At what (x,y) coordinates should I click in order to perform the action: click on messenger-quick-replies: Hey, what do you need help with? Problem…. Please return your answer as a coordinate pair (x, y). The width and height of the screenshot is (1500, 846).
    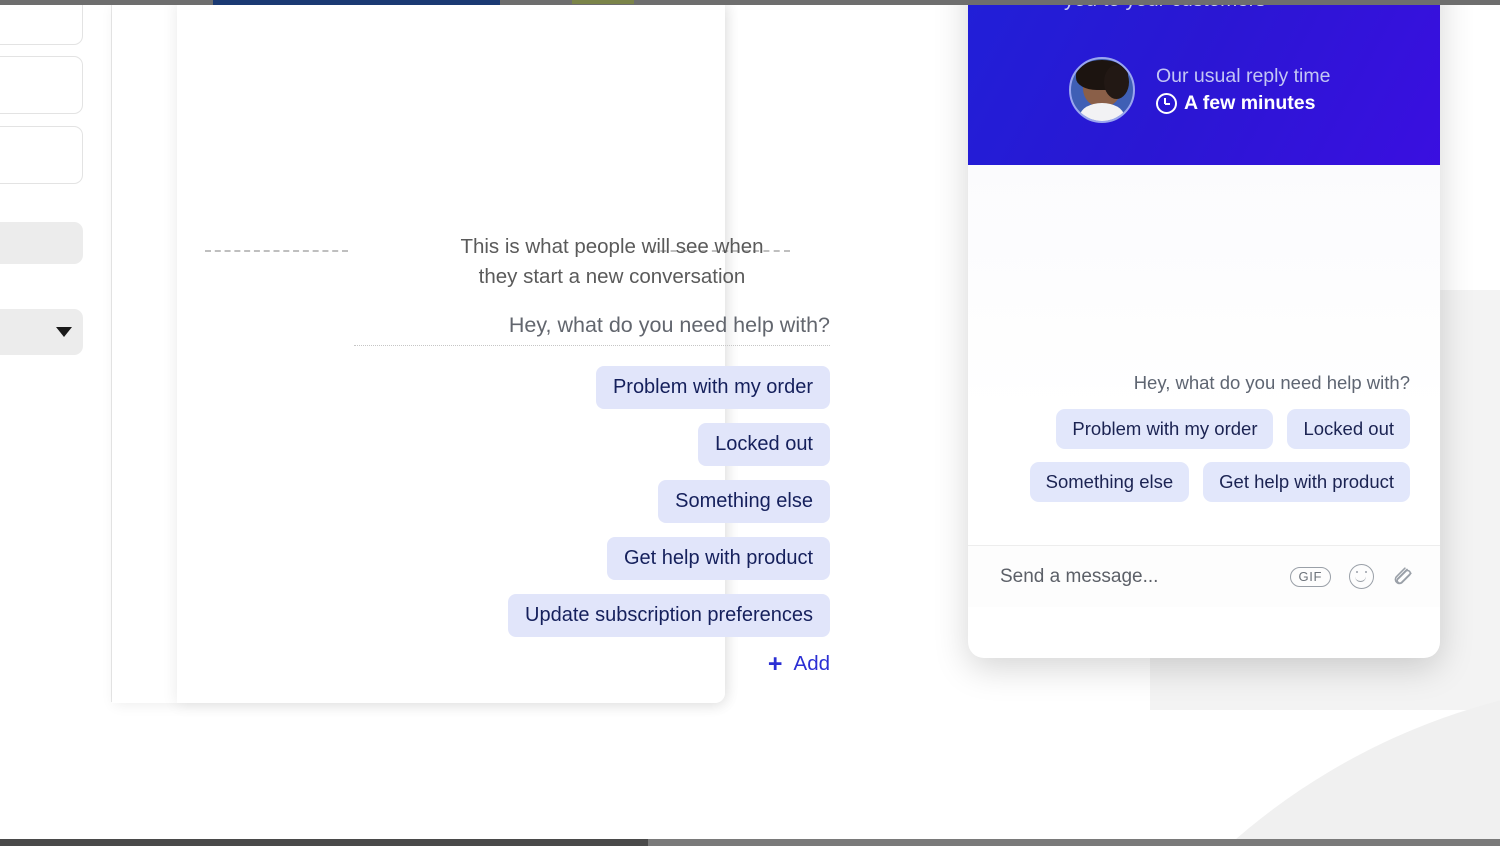
    Looking at the image, I should click on (1200, 437).